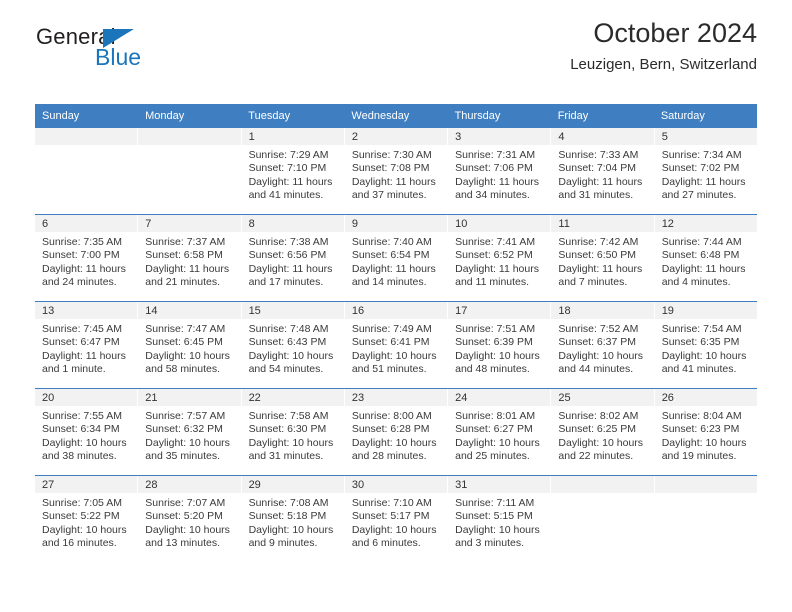 The width and height of the screenshot is (792, 612). What do you see at coordinates (82, 329) in the screenshot?
I see `sunrise-text: Sunrise: 7:45 AM` at bounding box center [82, 329].